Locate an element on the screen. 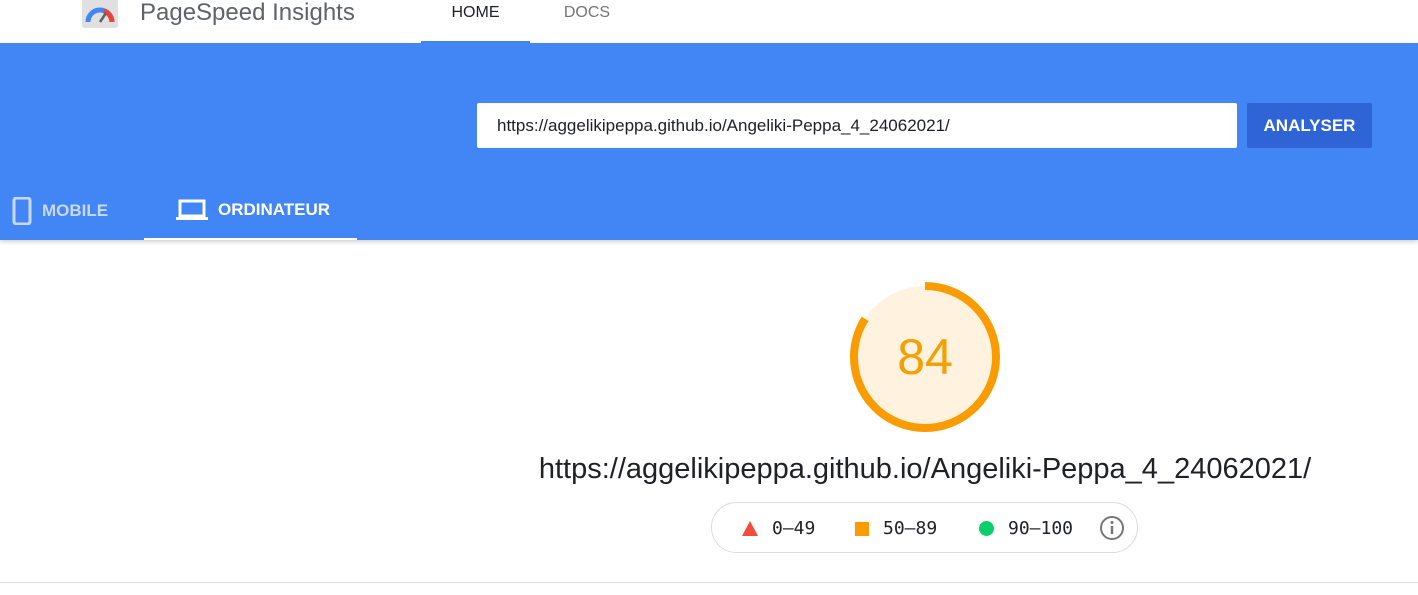  legend-range-good: 90–100 is located at coordinates (1041, 528).